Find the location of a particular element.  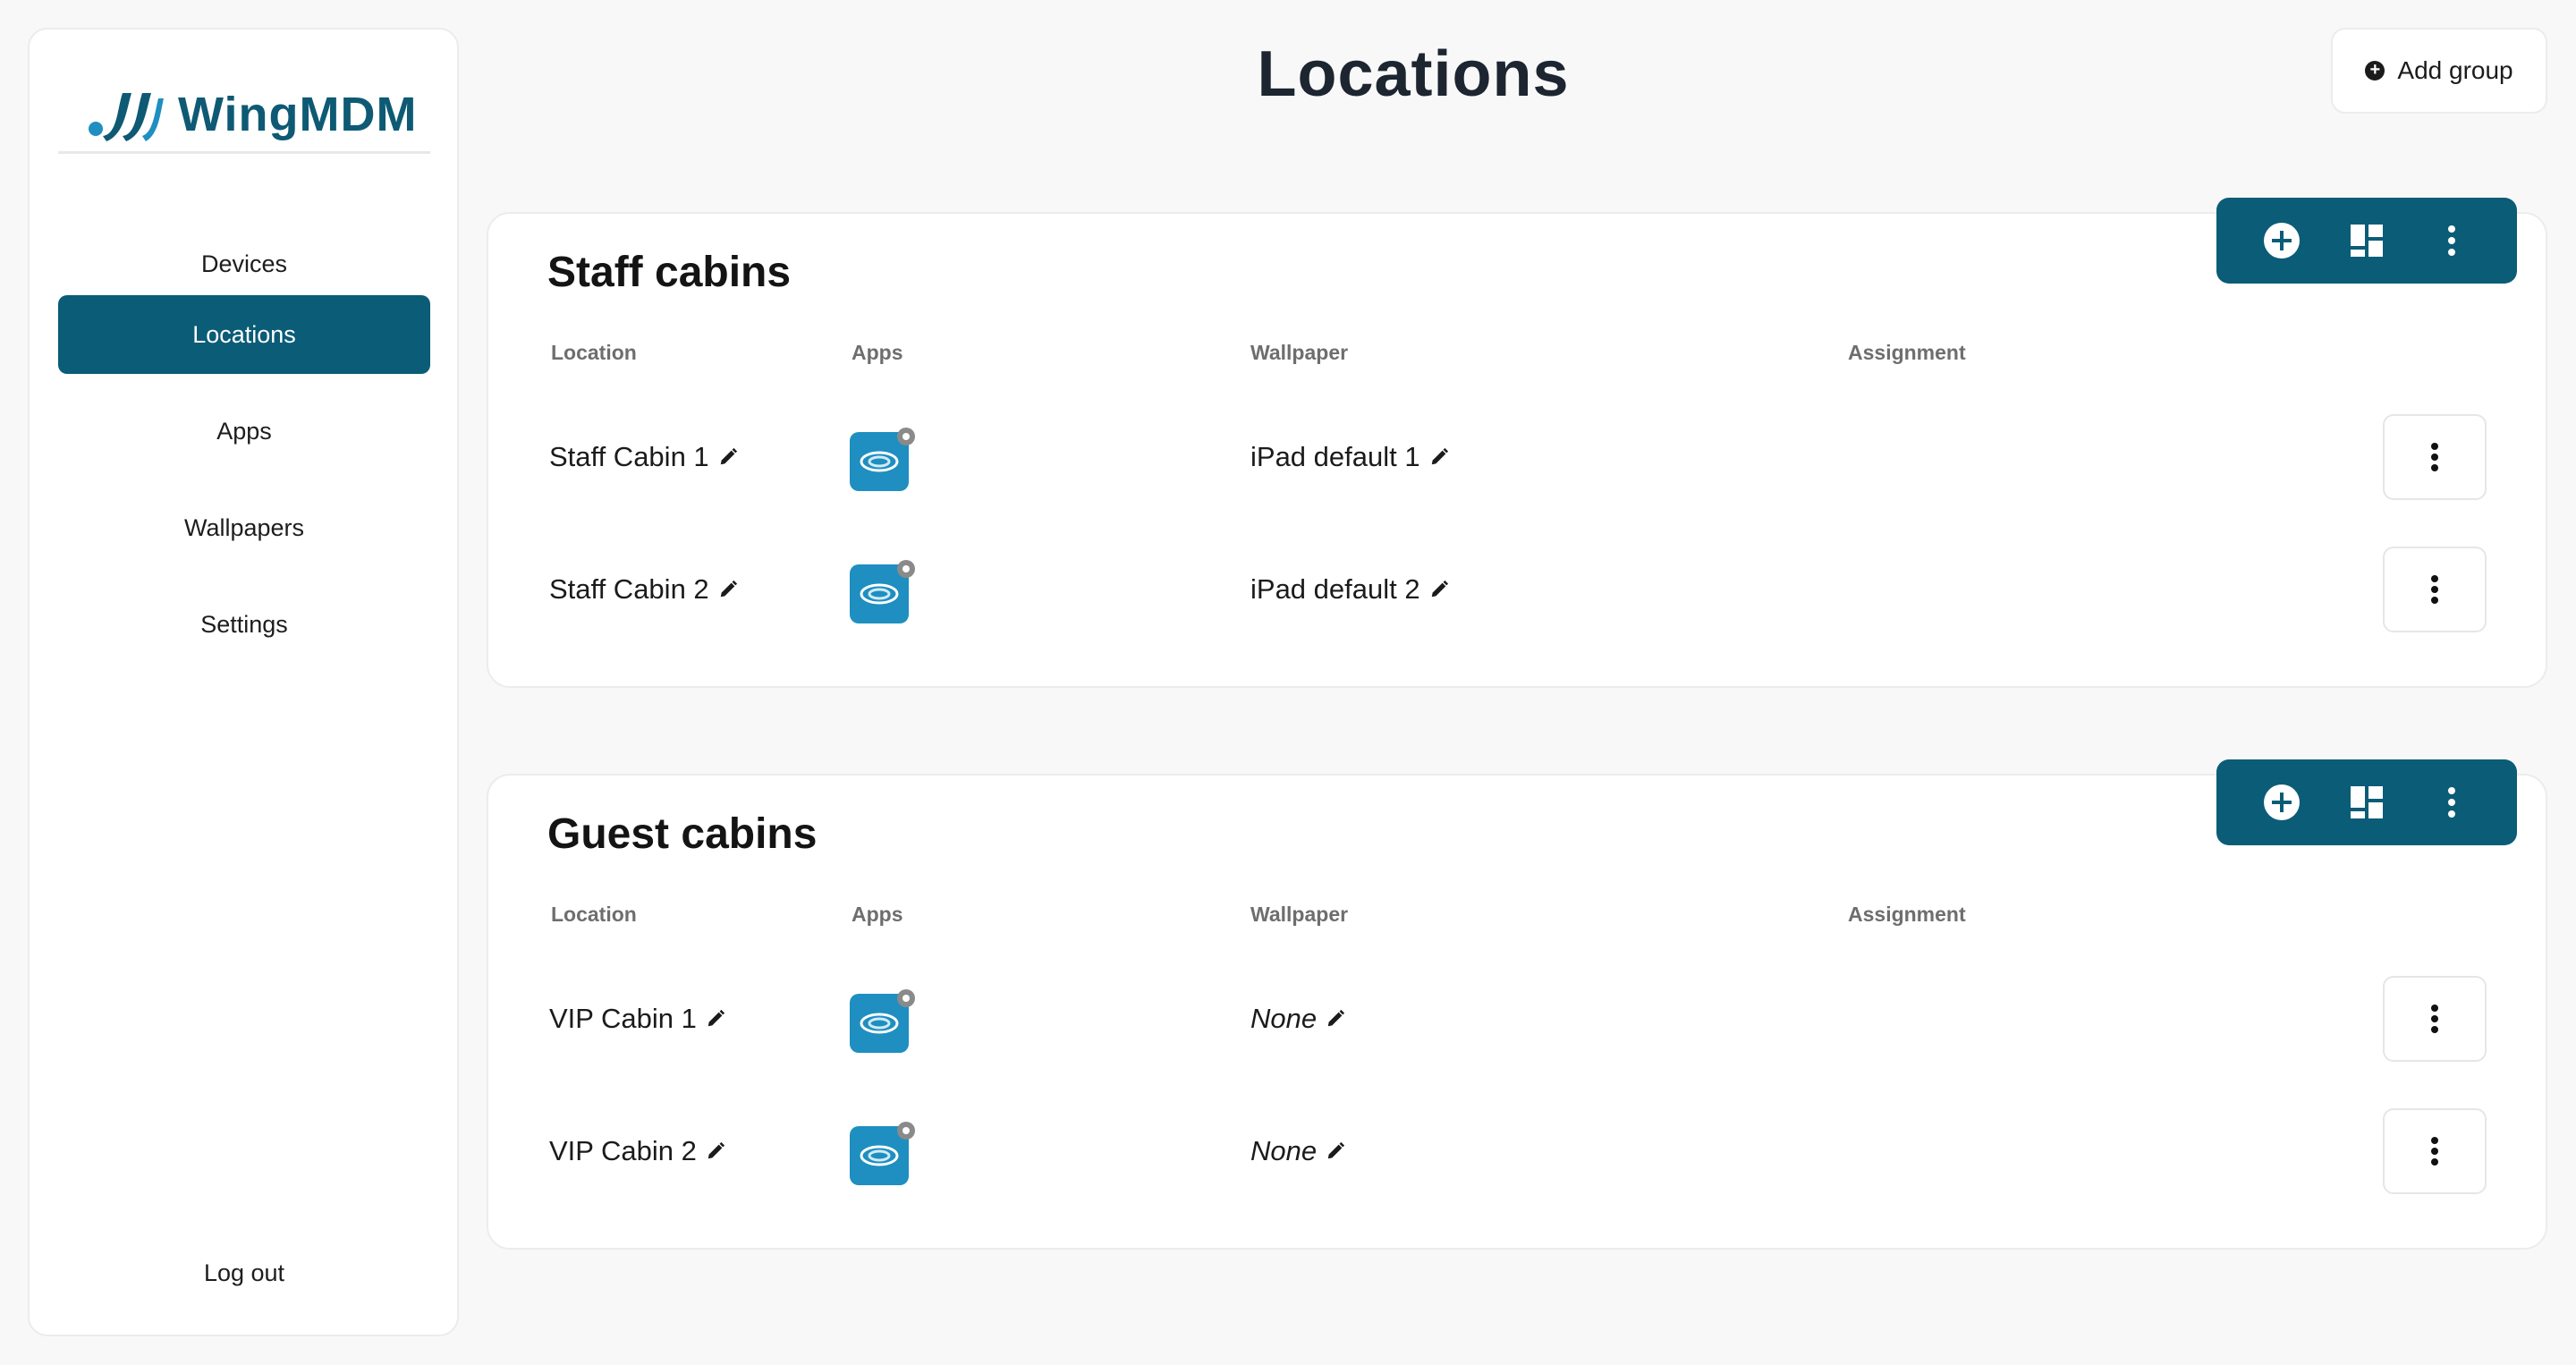

add-group-label: Add group is located at coordinates (2455, 70).